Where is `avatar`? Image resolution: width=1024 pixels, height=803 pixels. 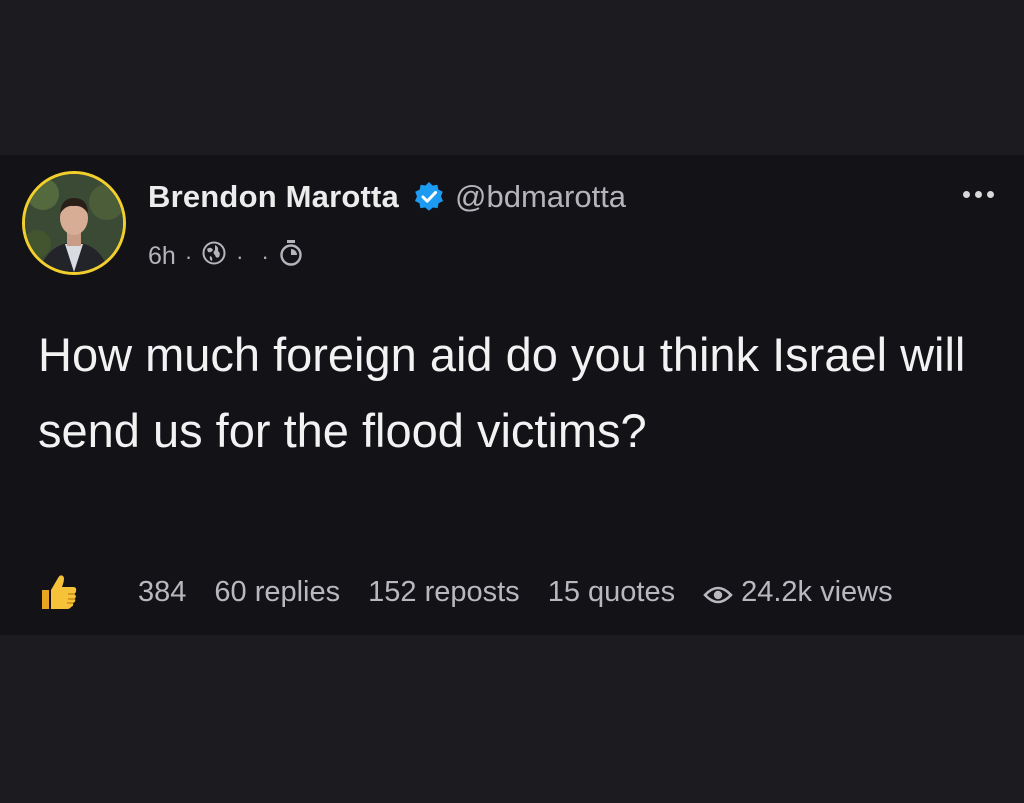
avatar is located at coordinates (74, 223).